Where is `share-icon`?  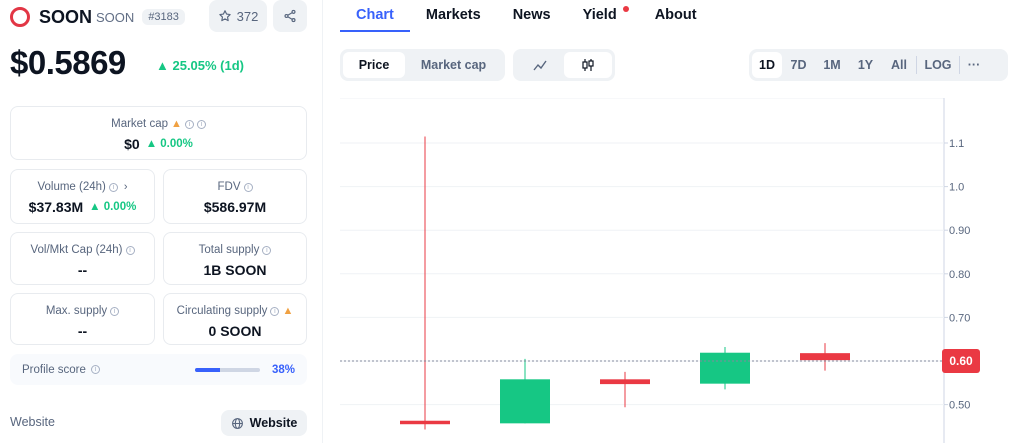 share-icon is located at coordinates (290, 16).